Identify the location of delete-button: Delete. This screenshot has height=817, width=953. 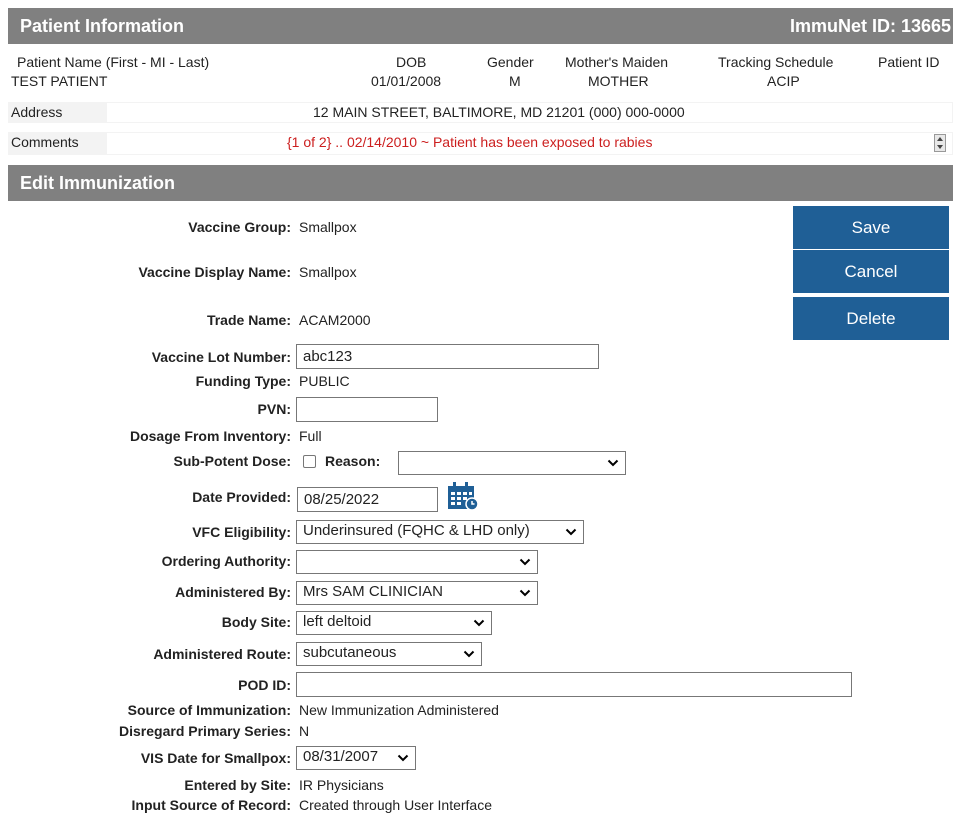
(871, 318).